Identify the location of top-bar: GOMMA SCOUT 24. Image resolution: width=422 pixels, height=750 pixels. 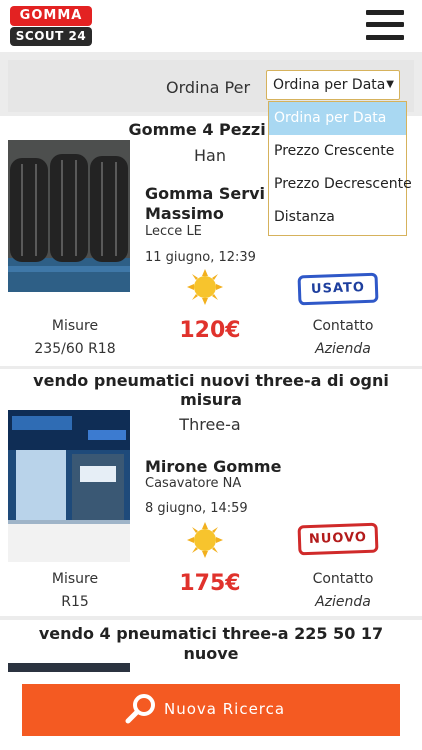
(211, 26).